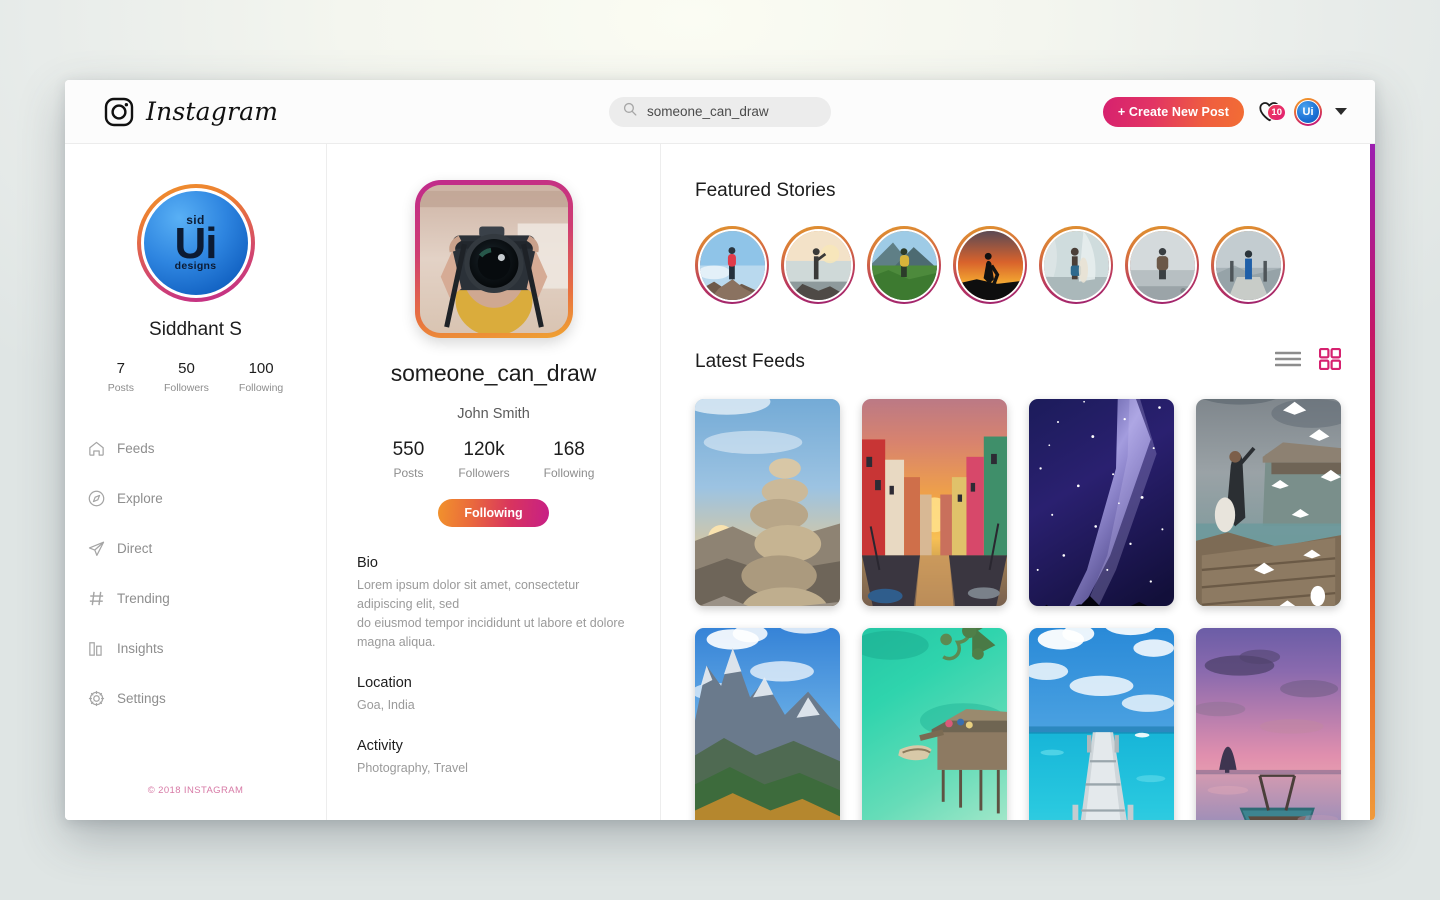 The height and width of the screenshot is (900, 1440). I want to click on sidebar-stats: 7 Posts 50 Followers 100 Following, so click(195, 377).